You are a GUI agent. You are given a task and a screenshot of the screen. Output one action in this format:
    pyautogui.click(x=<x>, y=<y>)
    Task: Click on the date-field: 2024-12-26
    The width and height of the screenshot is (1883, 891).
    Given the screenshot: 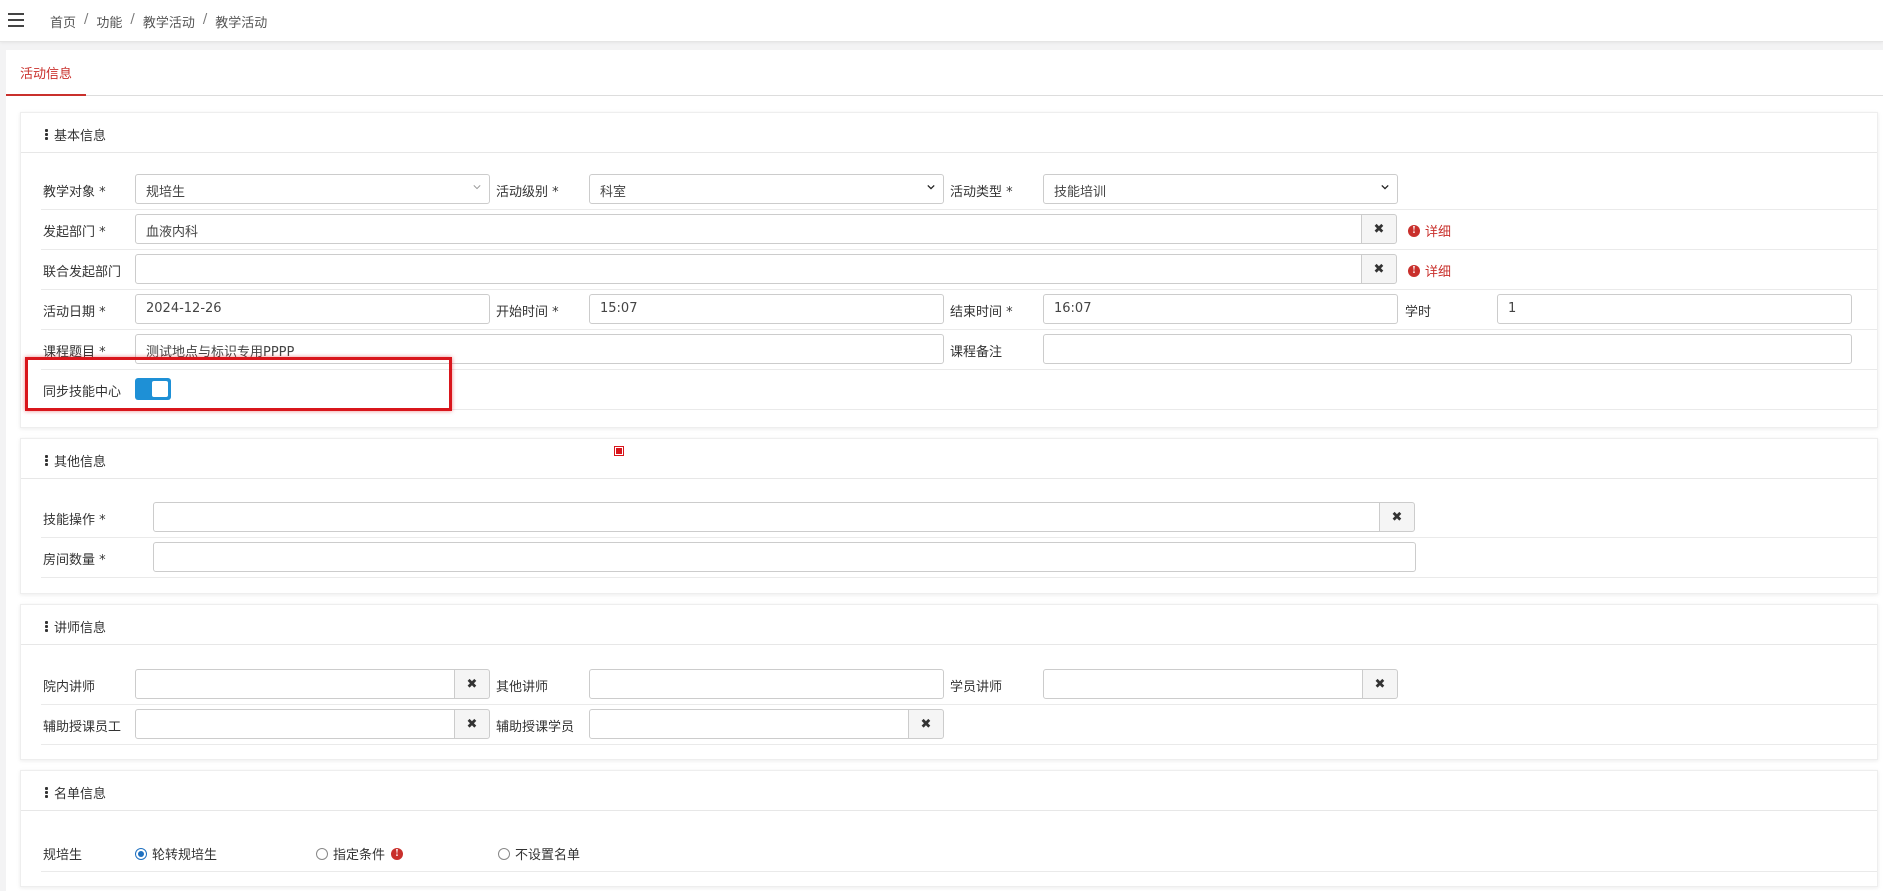 What is the action you would take?
    pyautogui.click(x=312, y=309)
    